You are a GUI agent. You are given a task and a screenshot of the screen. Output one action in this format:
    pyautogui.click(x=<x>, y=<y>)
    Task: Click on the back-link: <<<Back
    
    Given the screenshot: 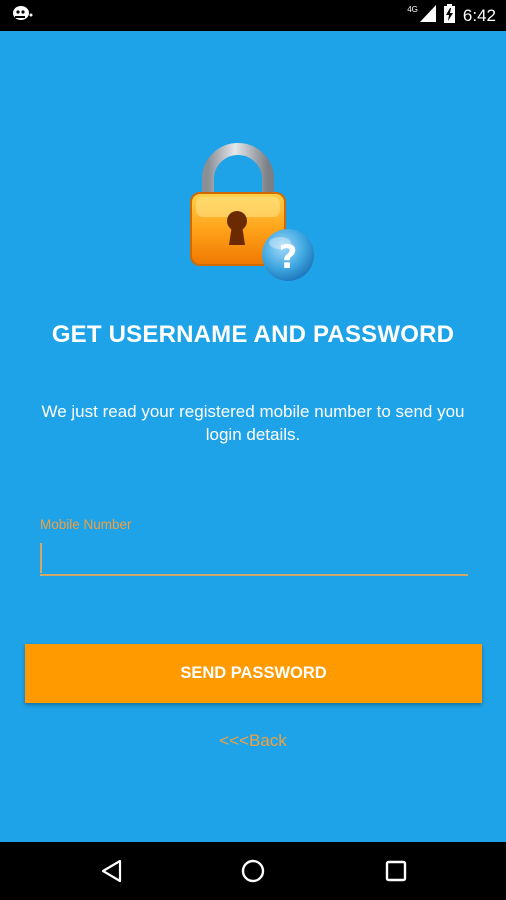 What is the action you would take?
    pyautogui.click(x=253, y=741)
    